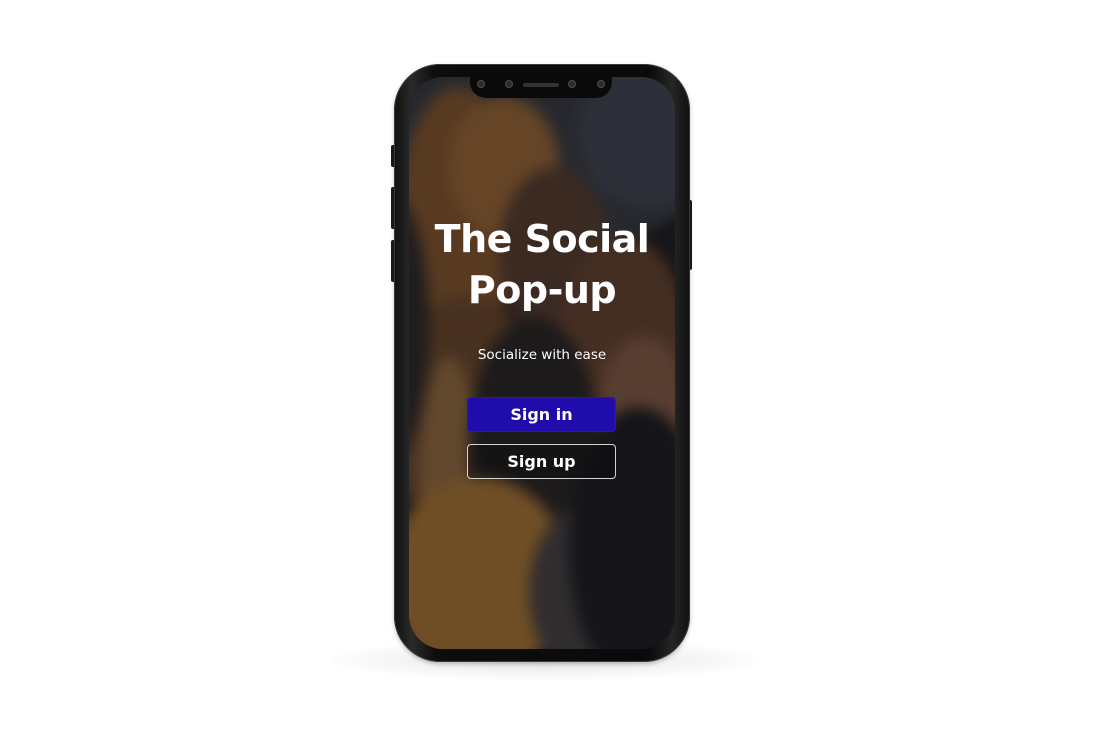 The height and width of the screenshot is (731, 1096). Describe the element at coordinates (601, 84) in the screenshot. I see `dot-projector` at that location.